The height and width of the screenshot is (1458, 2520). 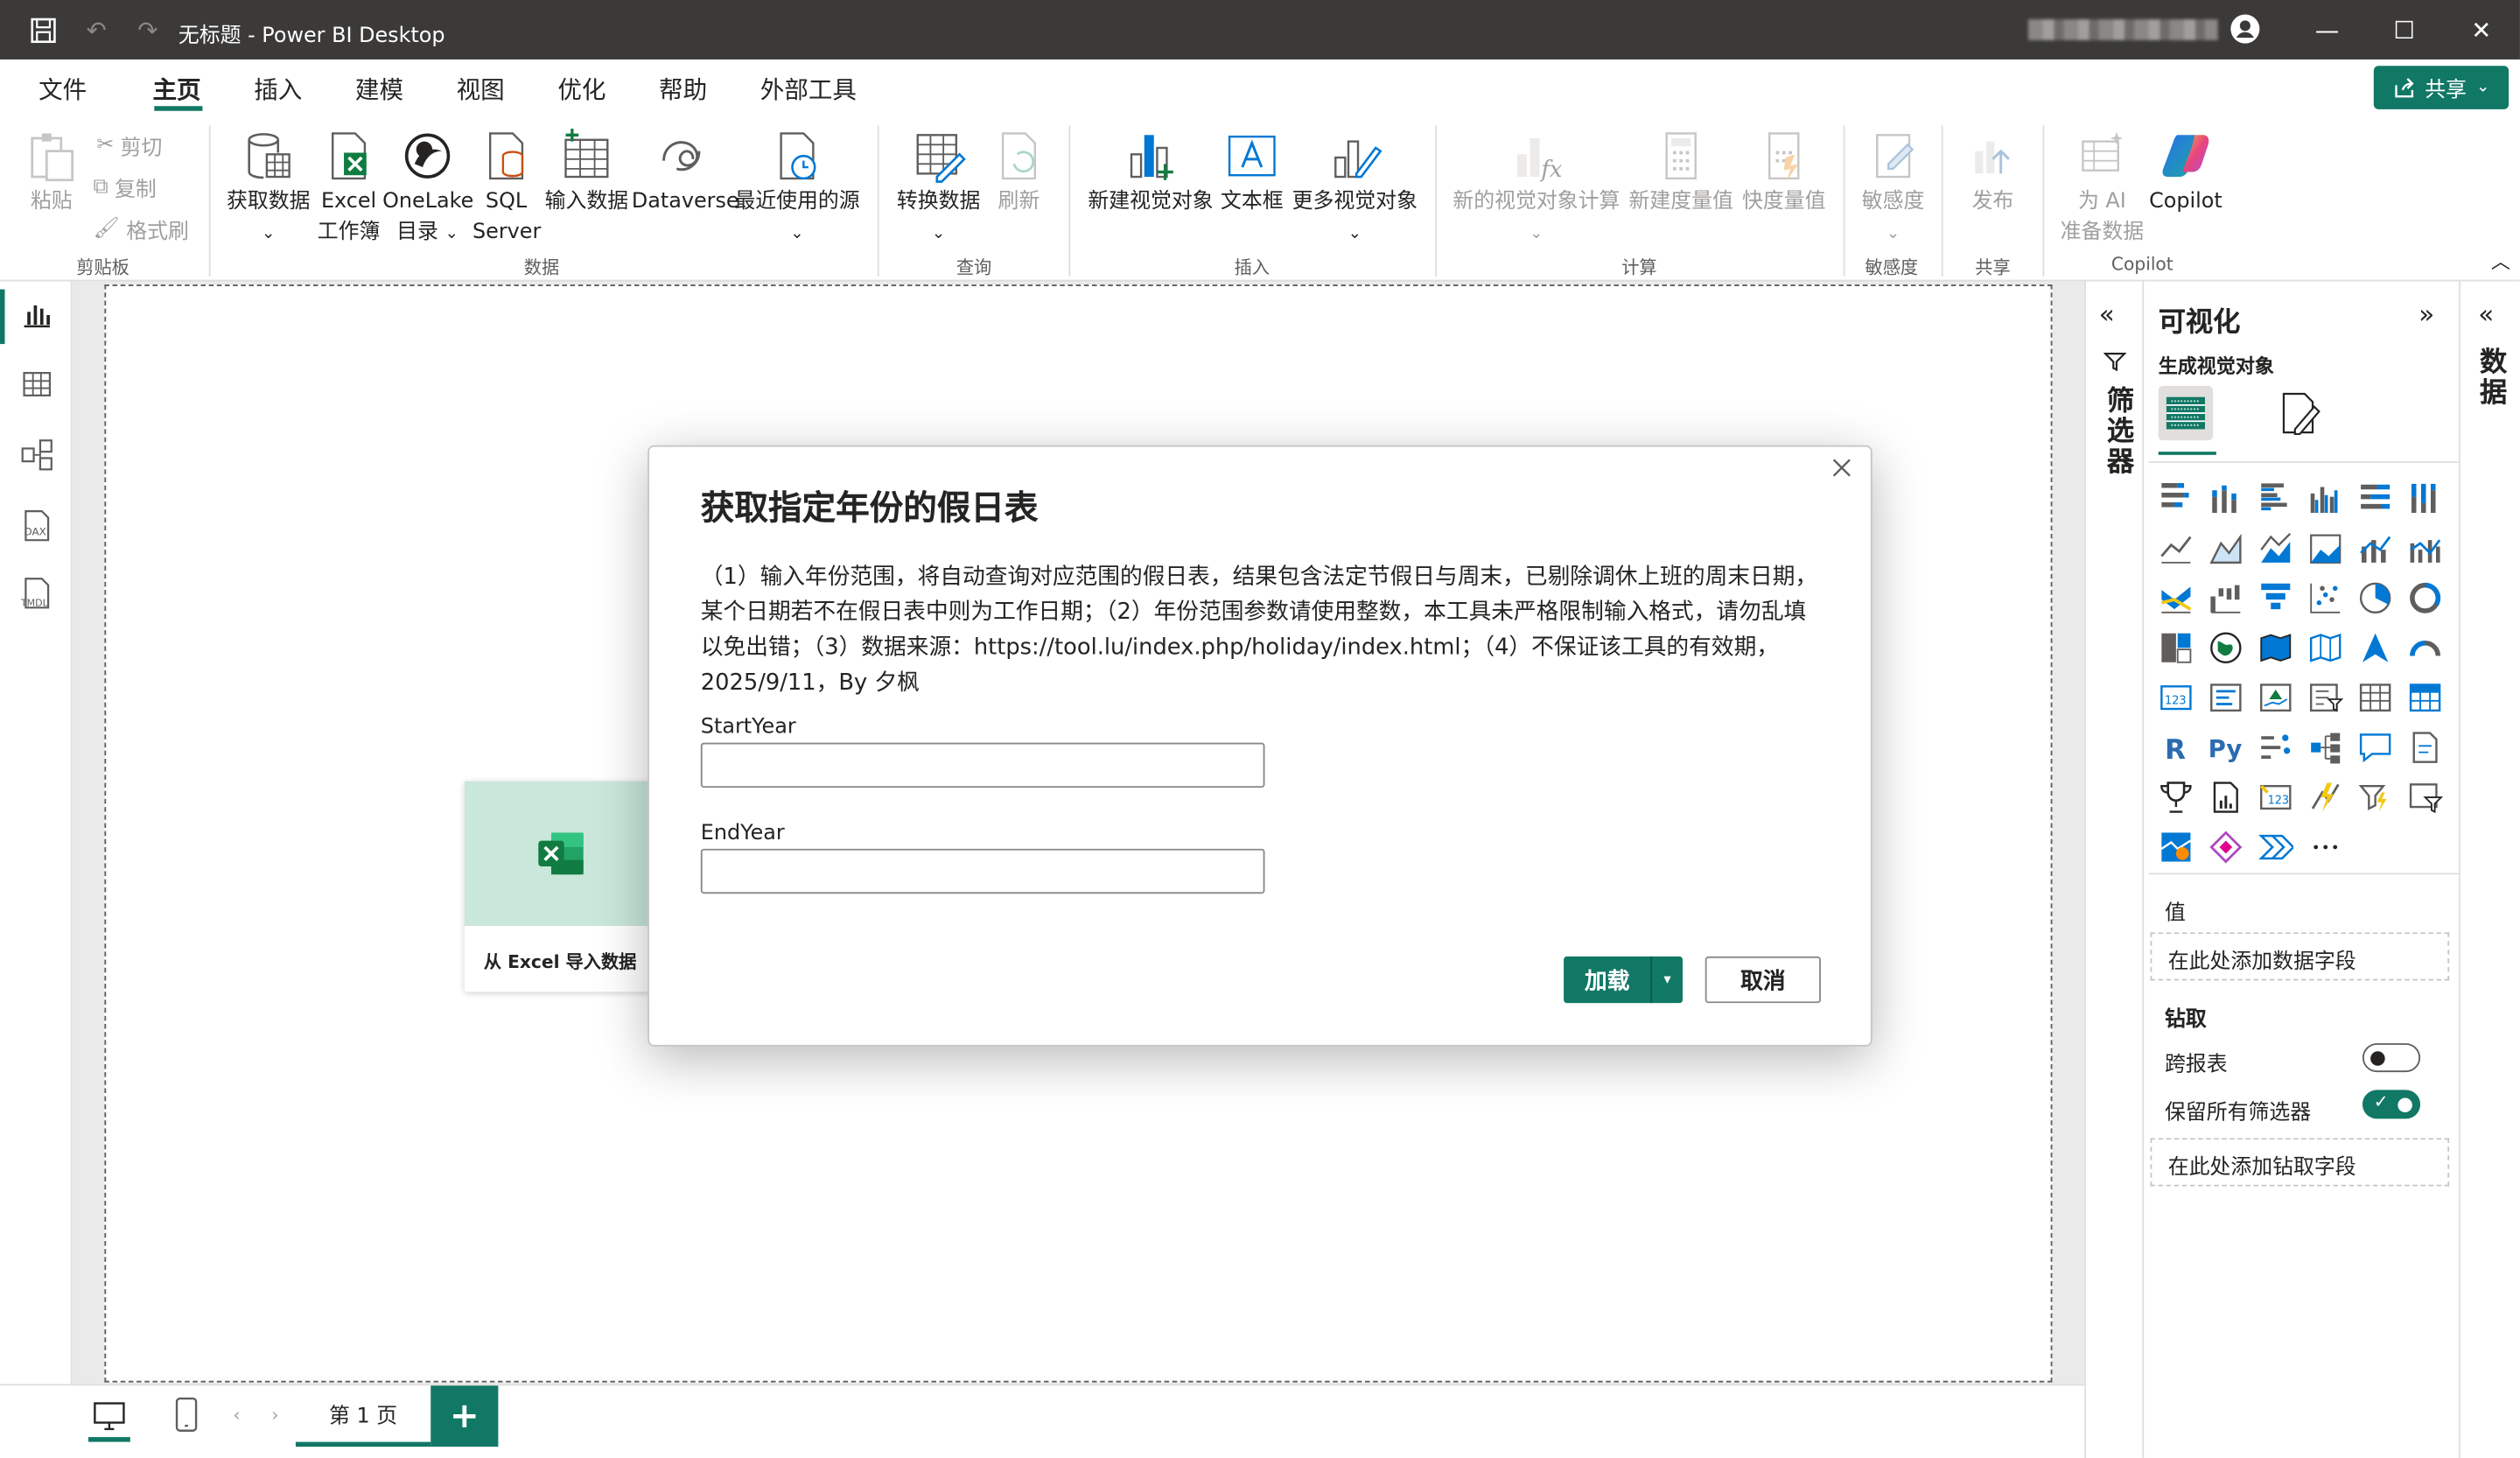 What do you see at coordinates (2391, 1058) in the screenshot?
I see `cross-report-toggle` at bounding box center [2391, 1058].